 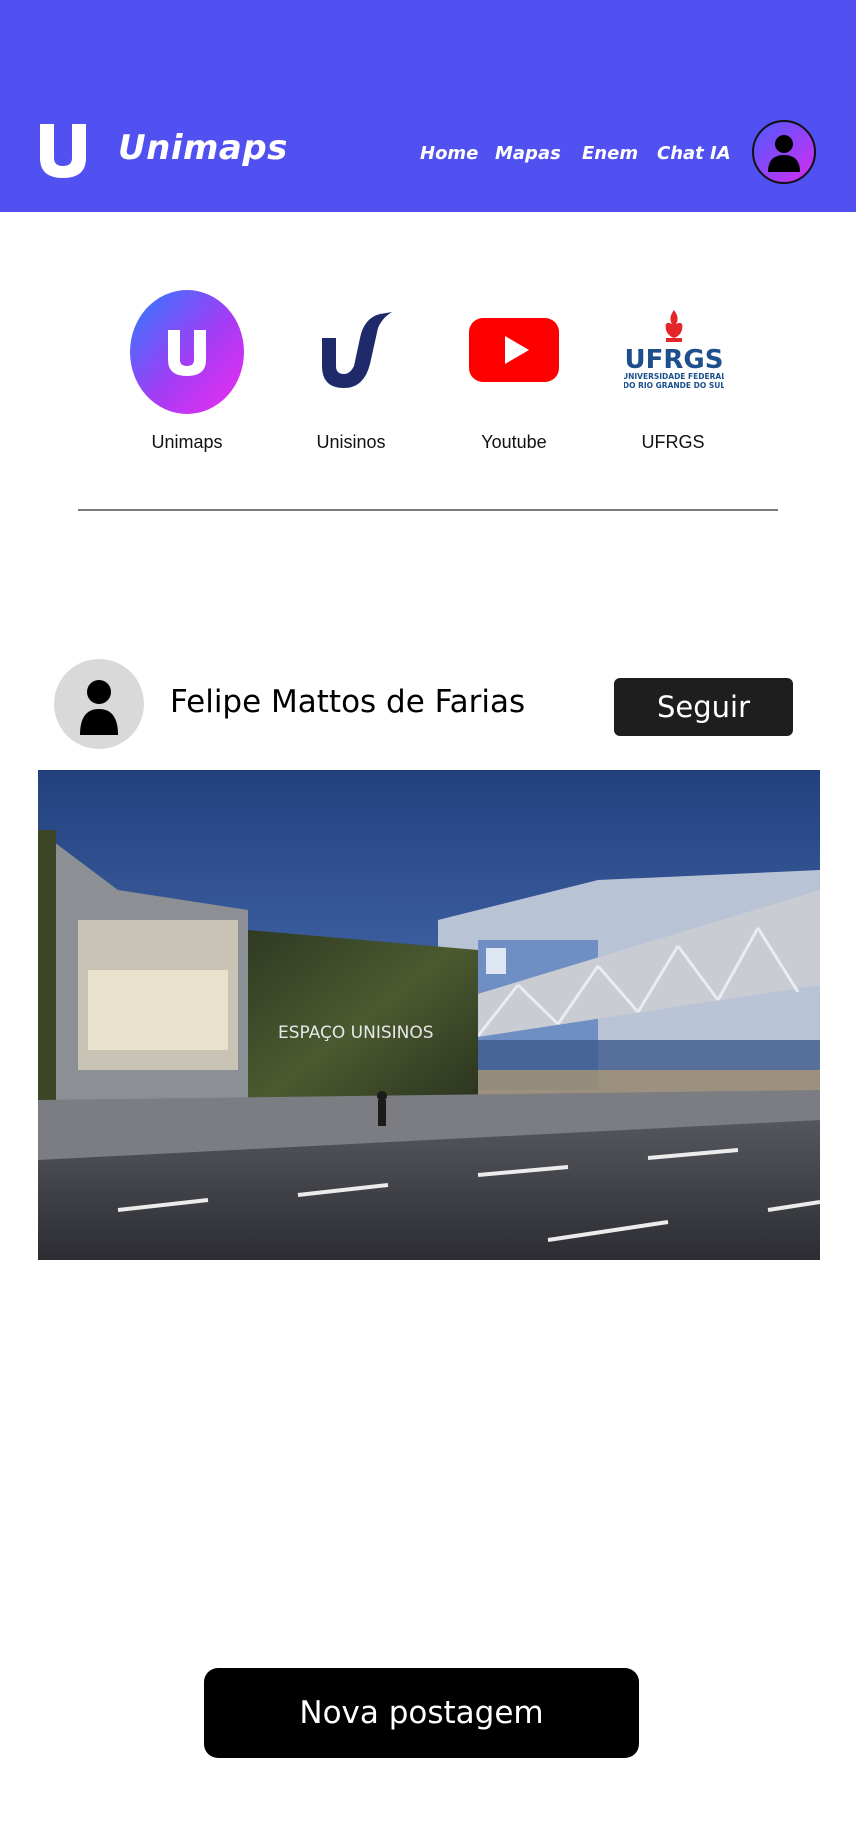 What do you see at coordinates (357, 350) in the screenshot?
I see `unisinos-logo-icon` at bounding box center [357, 350].